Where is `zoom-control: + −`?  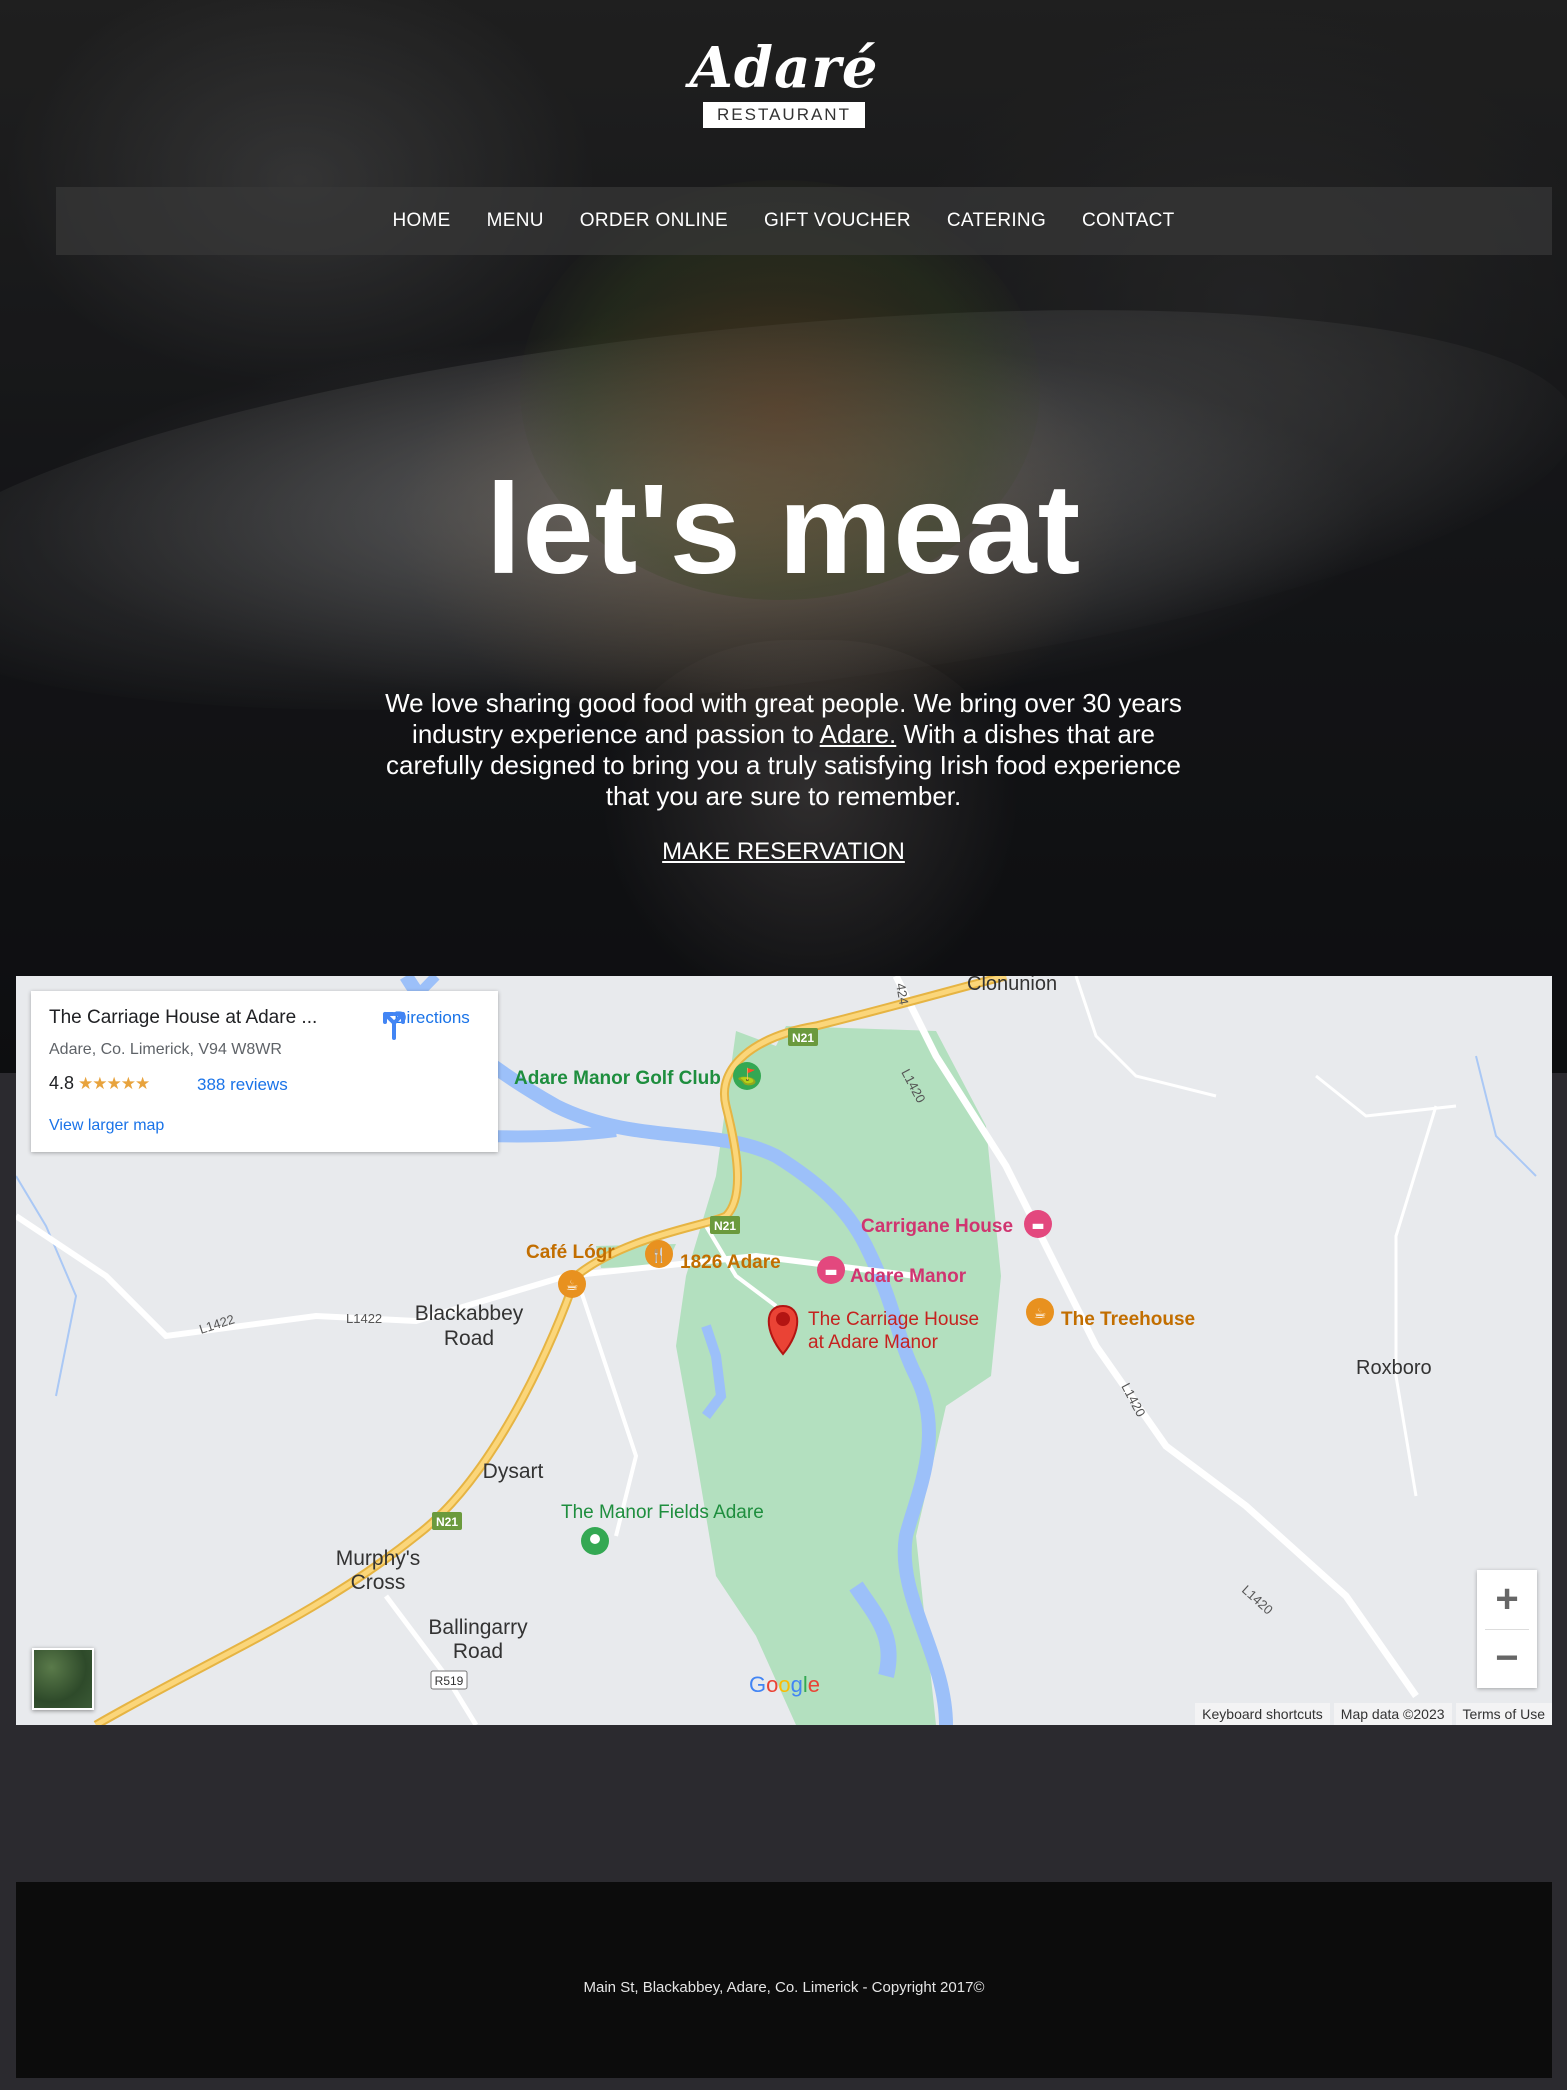 zoom-control: + − is located at coordinates (1507, 1629).